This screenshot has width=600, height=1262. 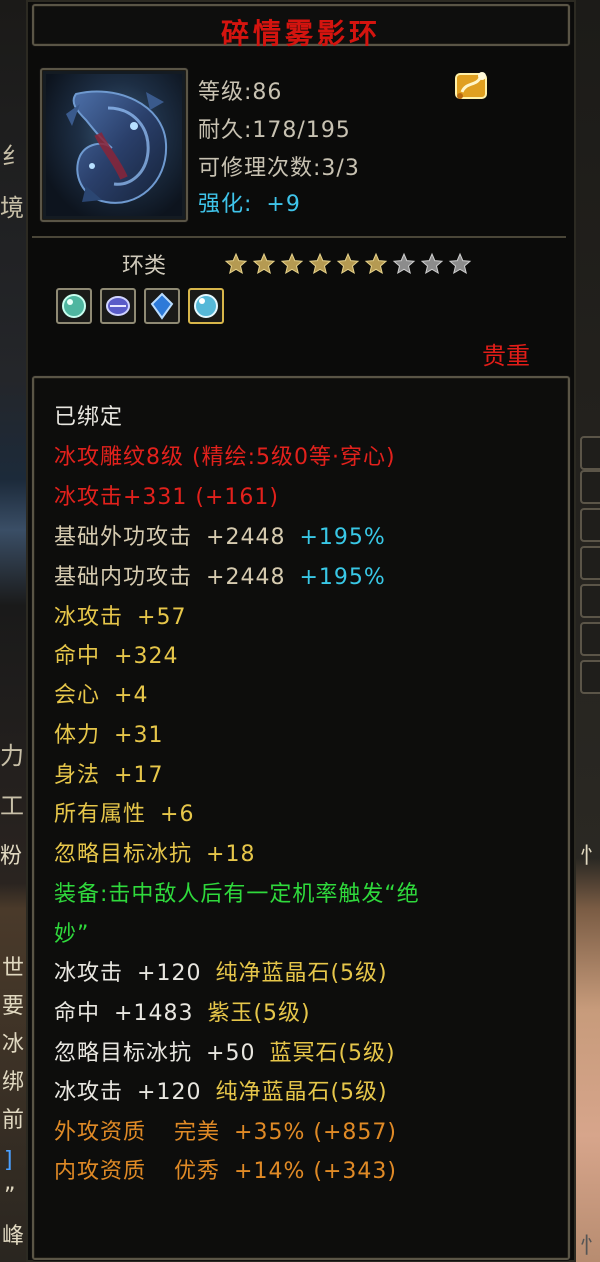 I want to click on bind-scroll-icon, so click(x=472, y=86).